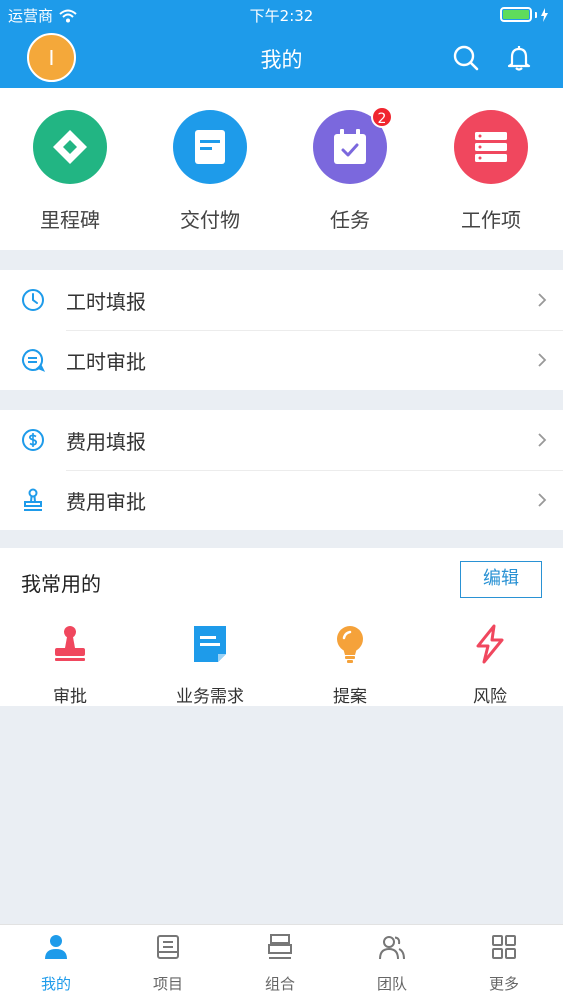  Describe the element at coordinates (106, 361) in the screenshot. I see `row-label: 工时审批` at that location.